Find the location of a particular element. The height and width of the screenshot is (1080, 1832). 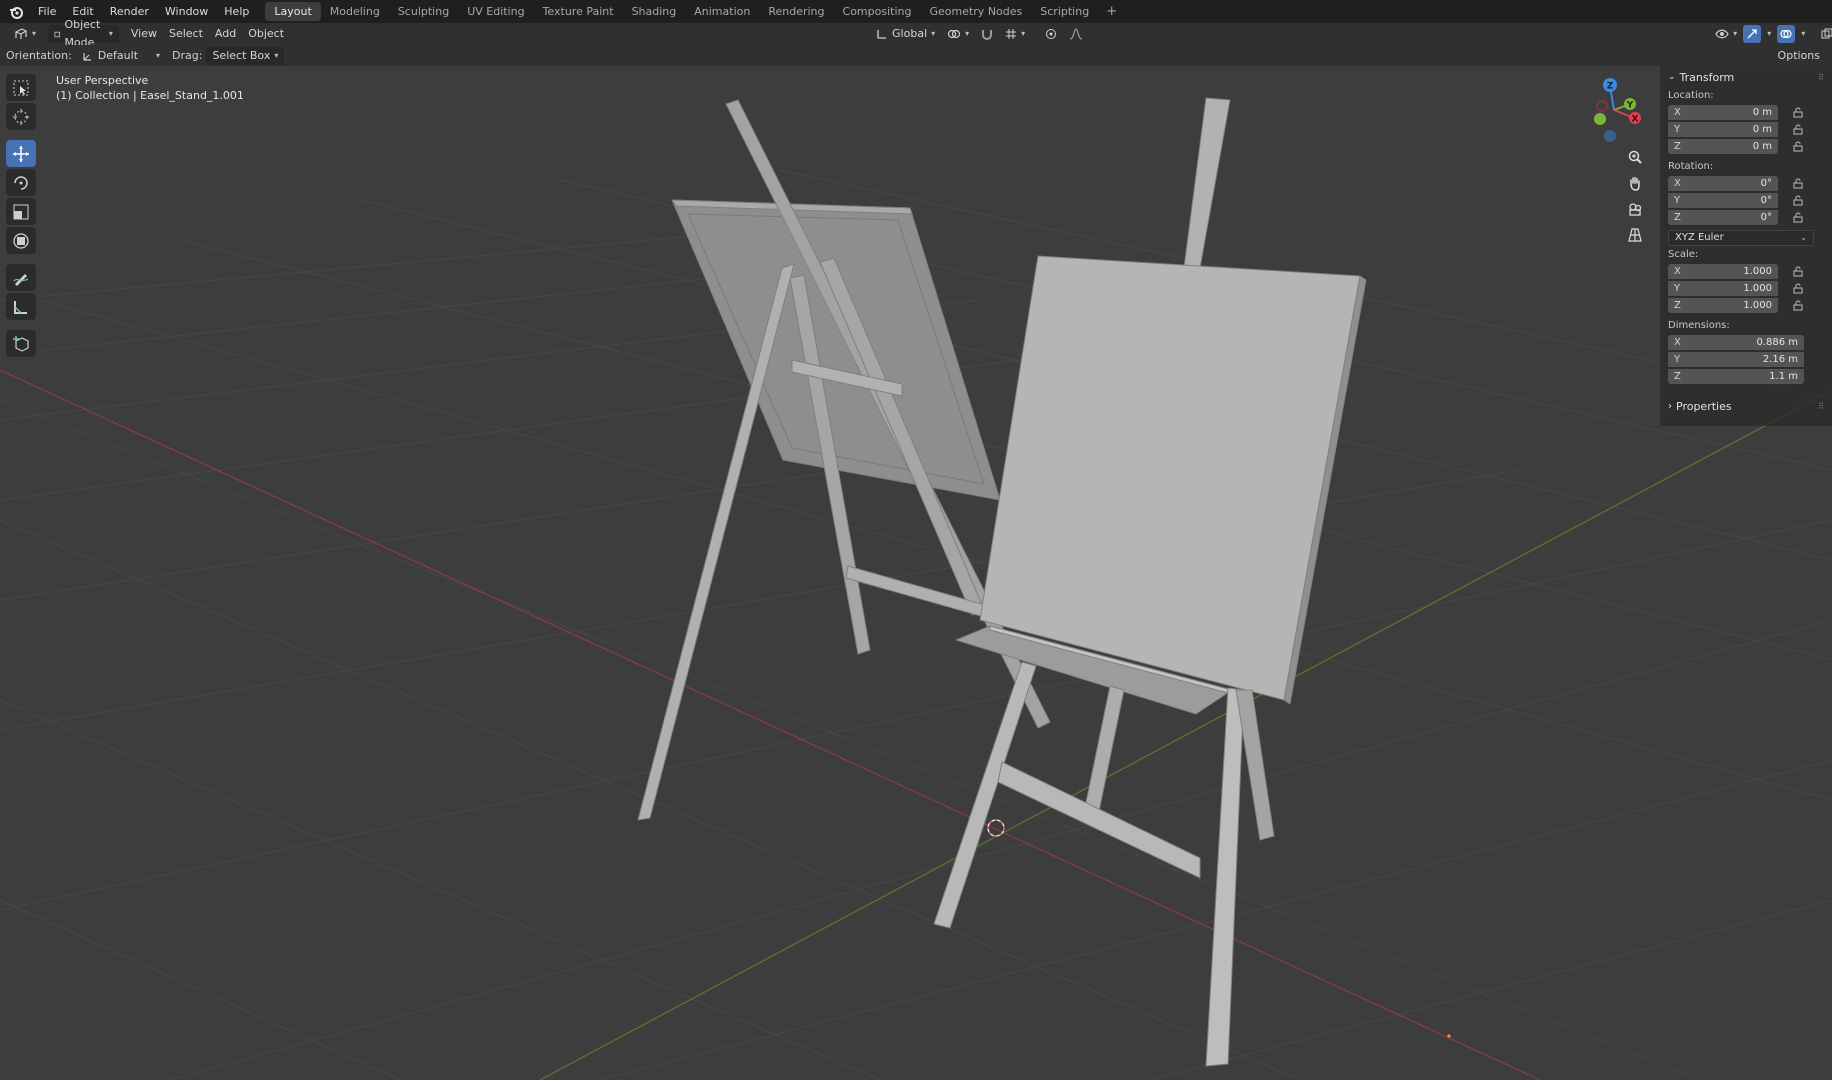

tool-shelf is located at coordinates (23, 215).